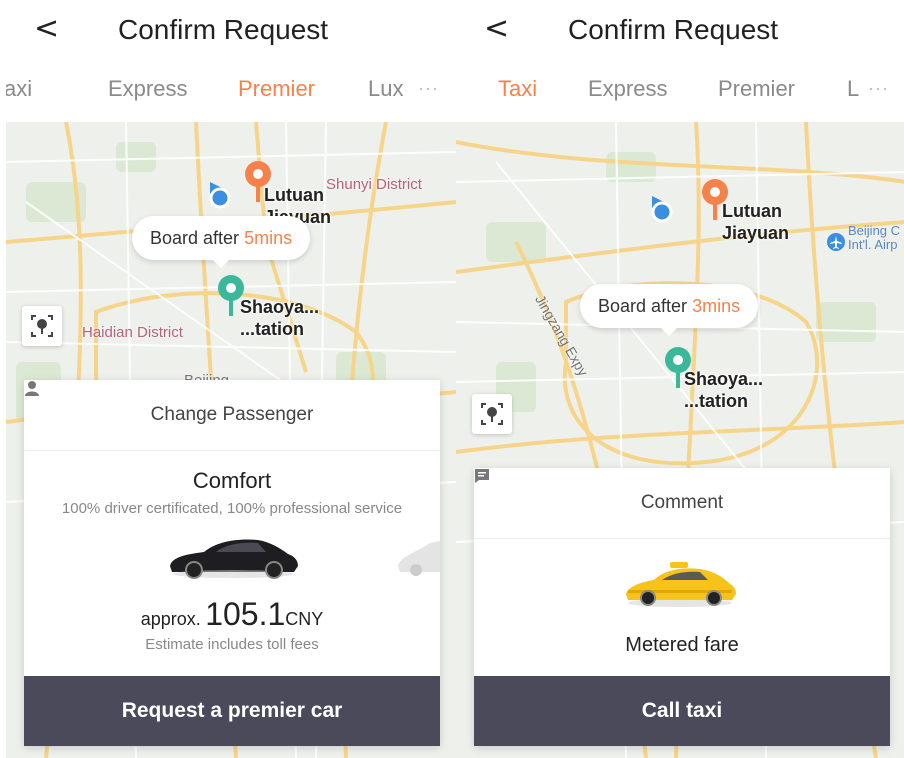 The width and height of the screenshot is (904, 758). What do you see at coordinates (482, 476) in the screenshot?
I see `comment-icon` at bounding box center [482, 476].